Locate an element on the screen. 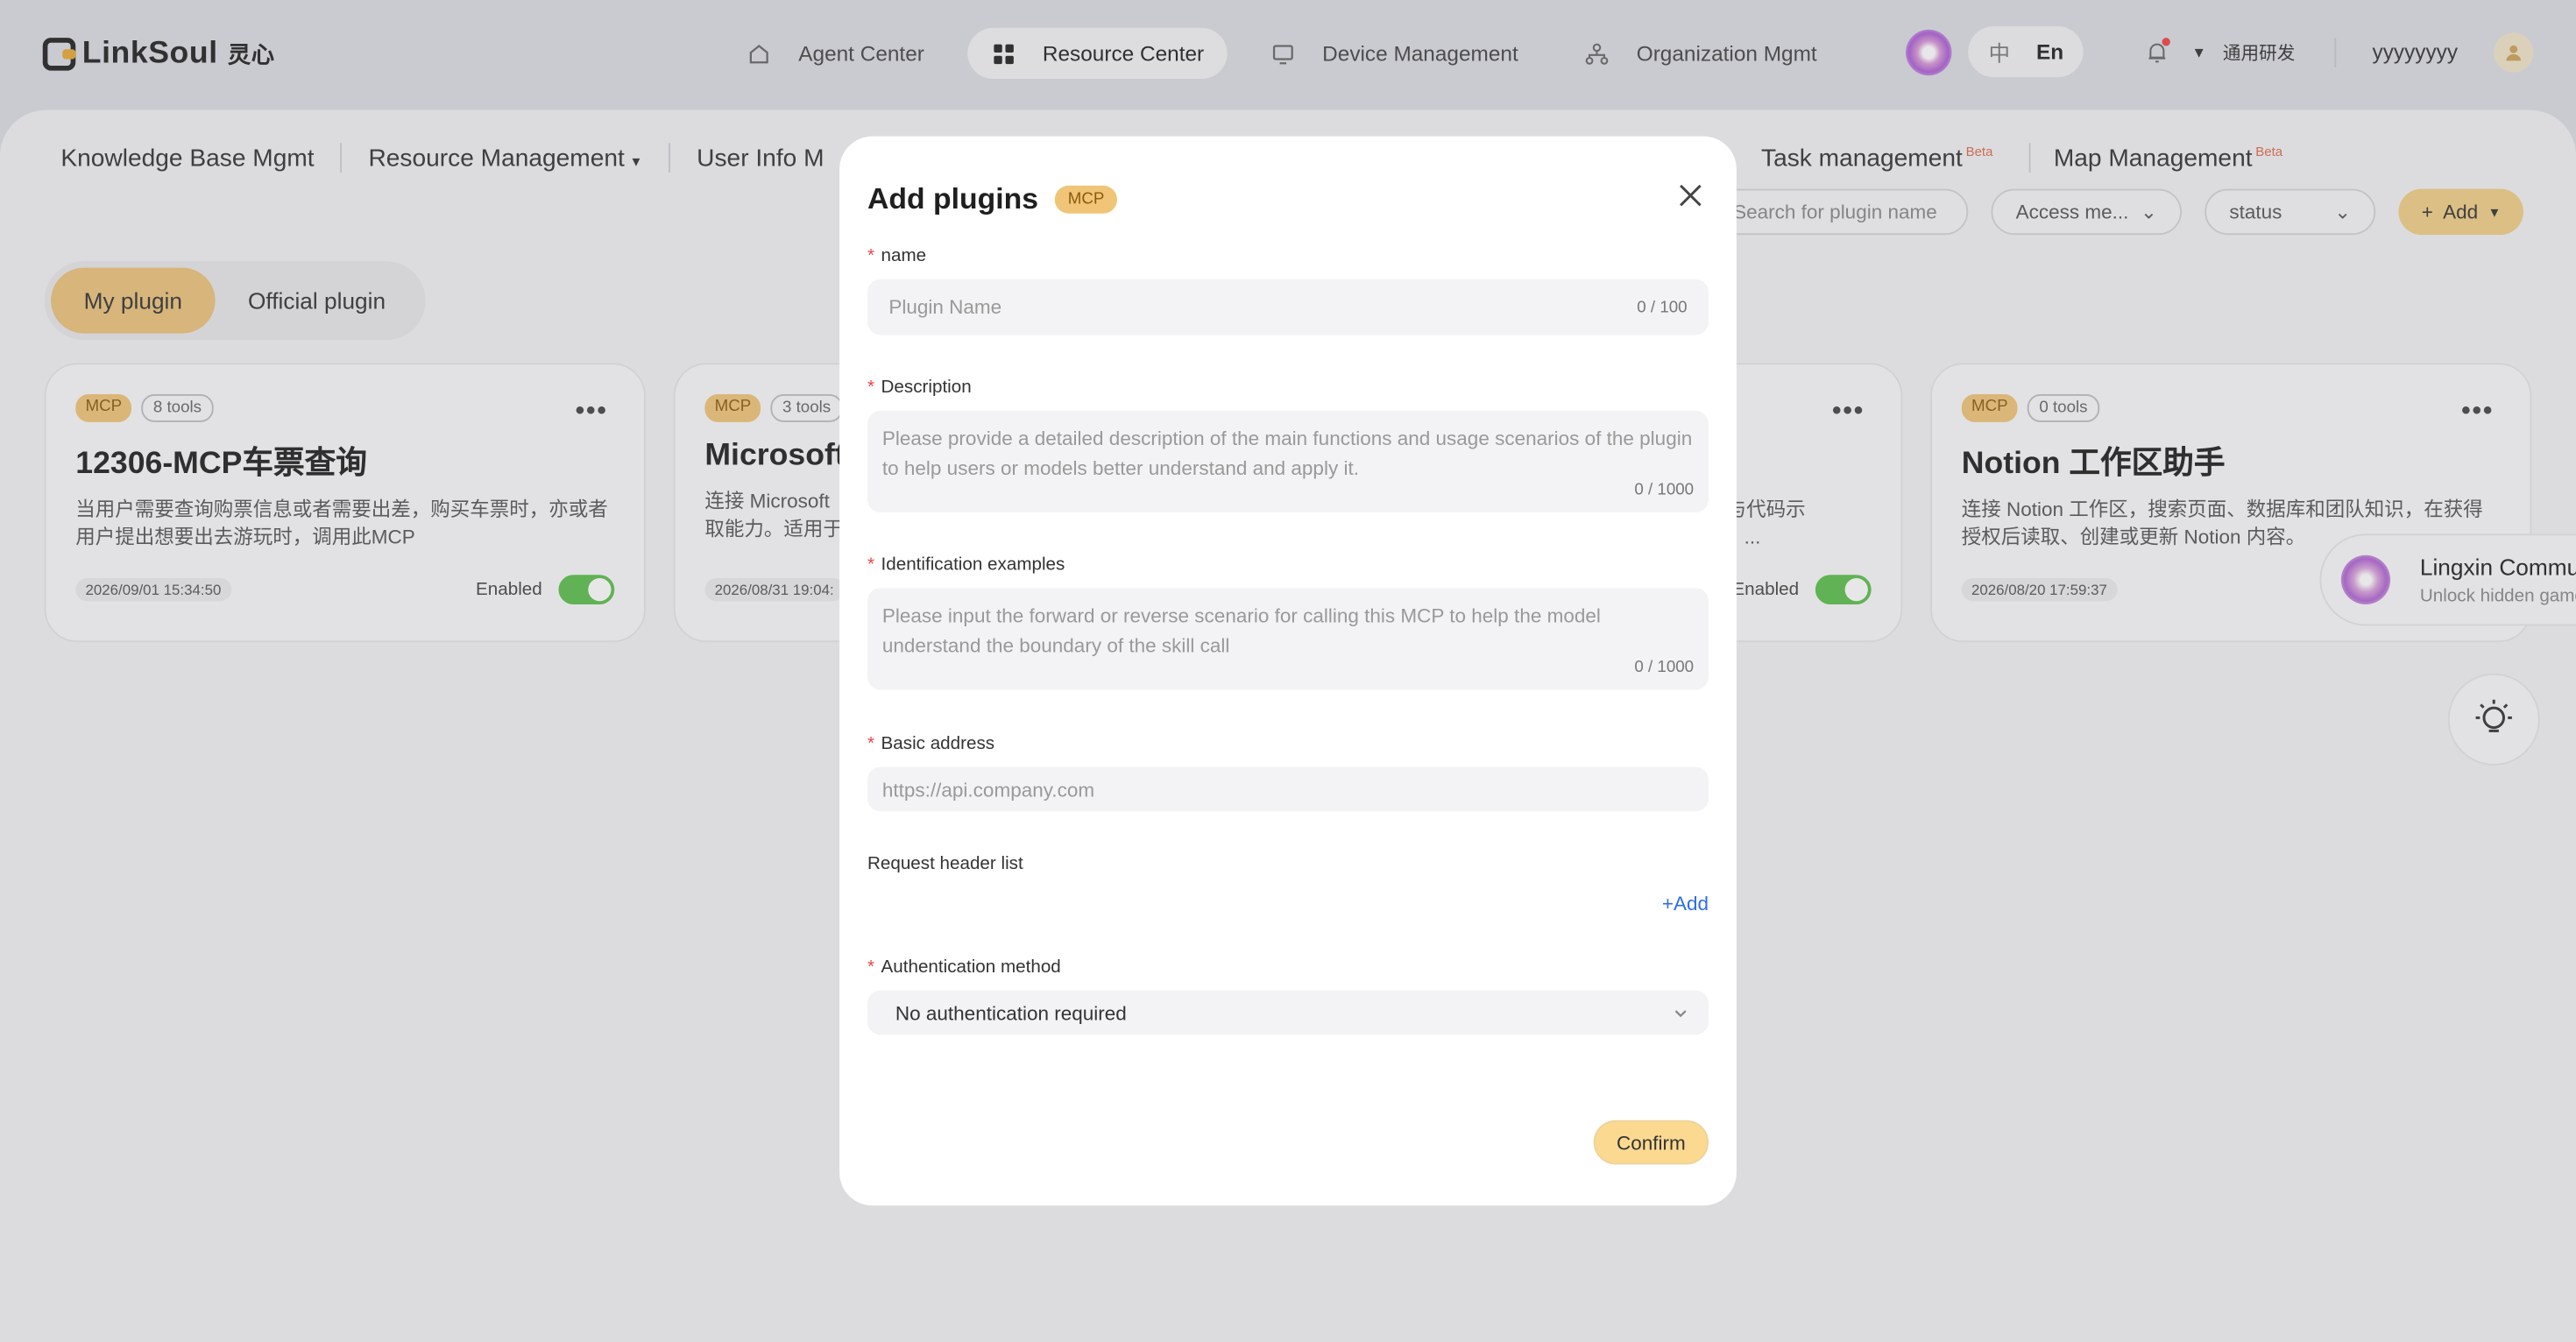  field-label: * Authentication method is located at coordinates (1288, 968).